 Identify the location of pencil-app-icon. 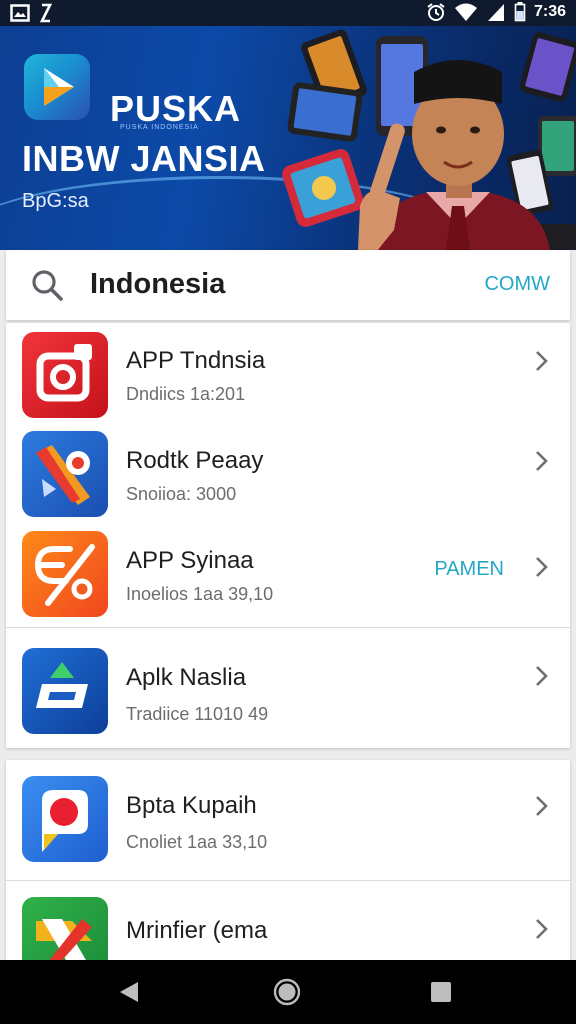
(65, 474).